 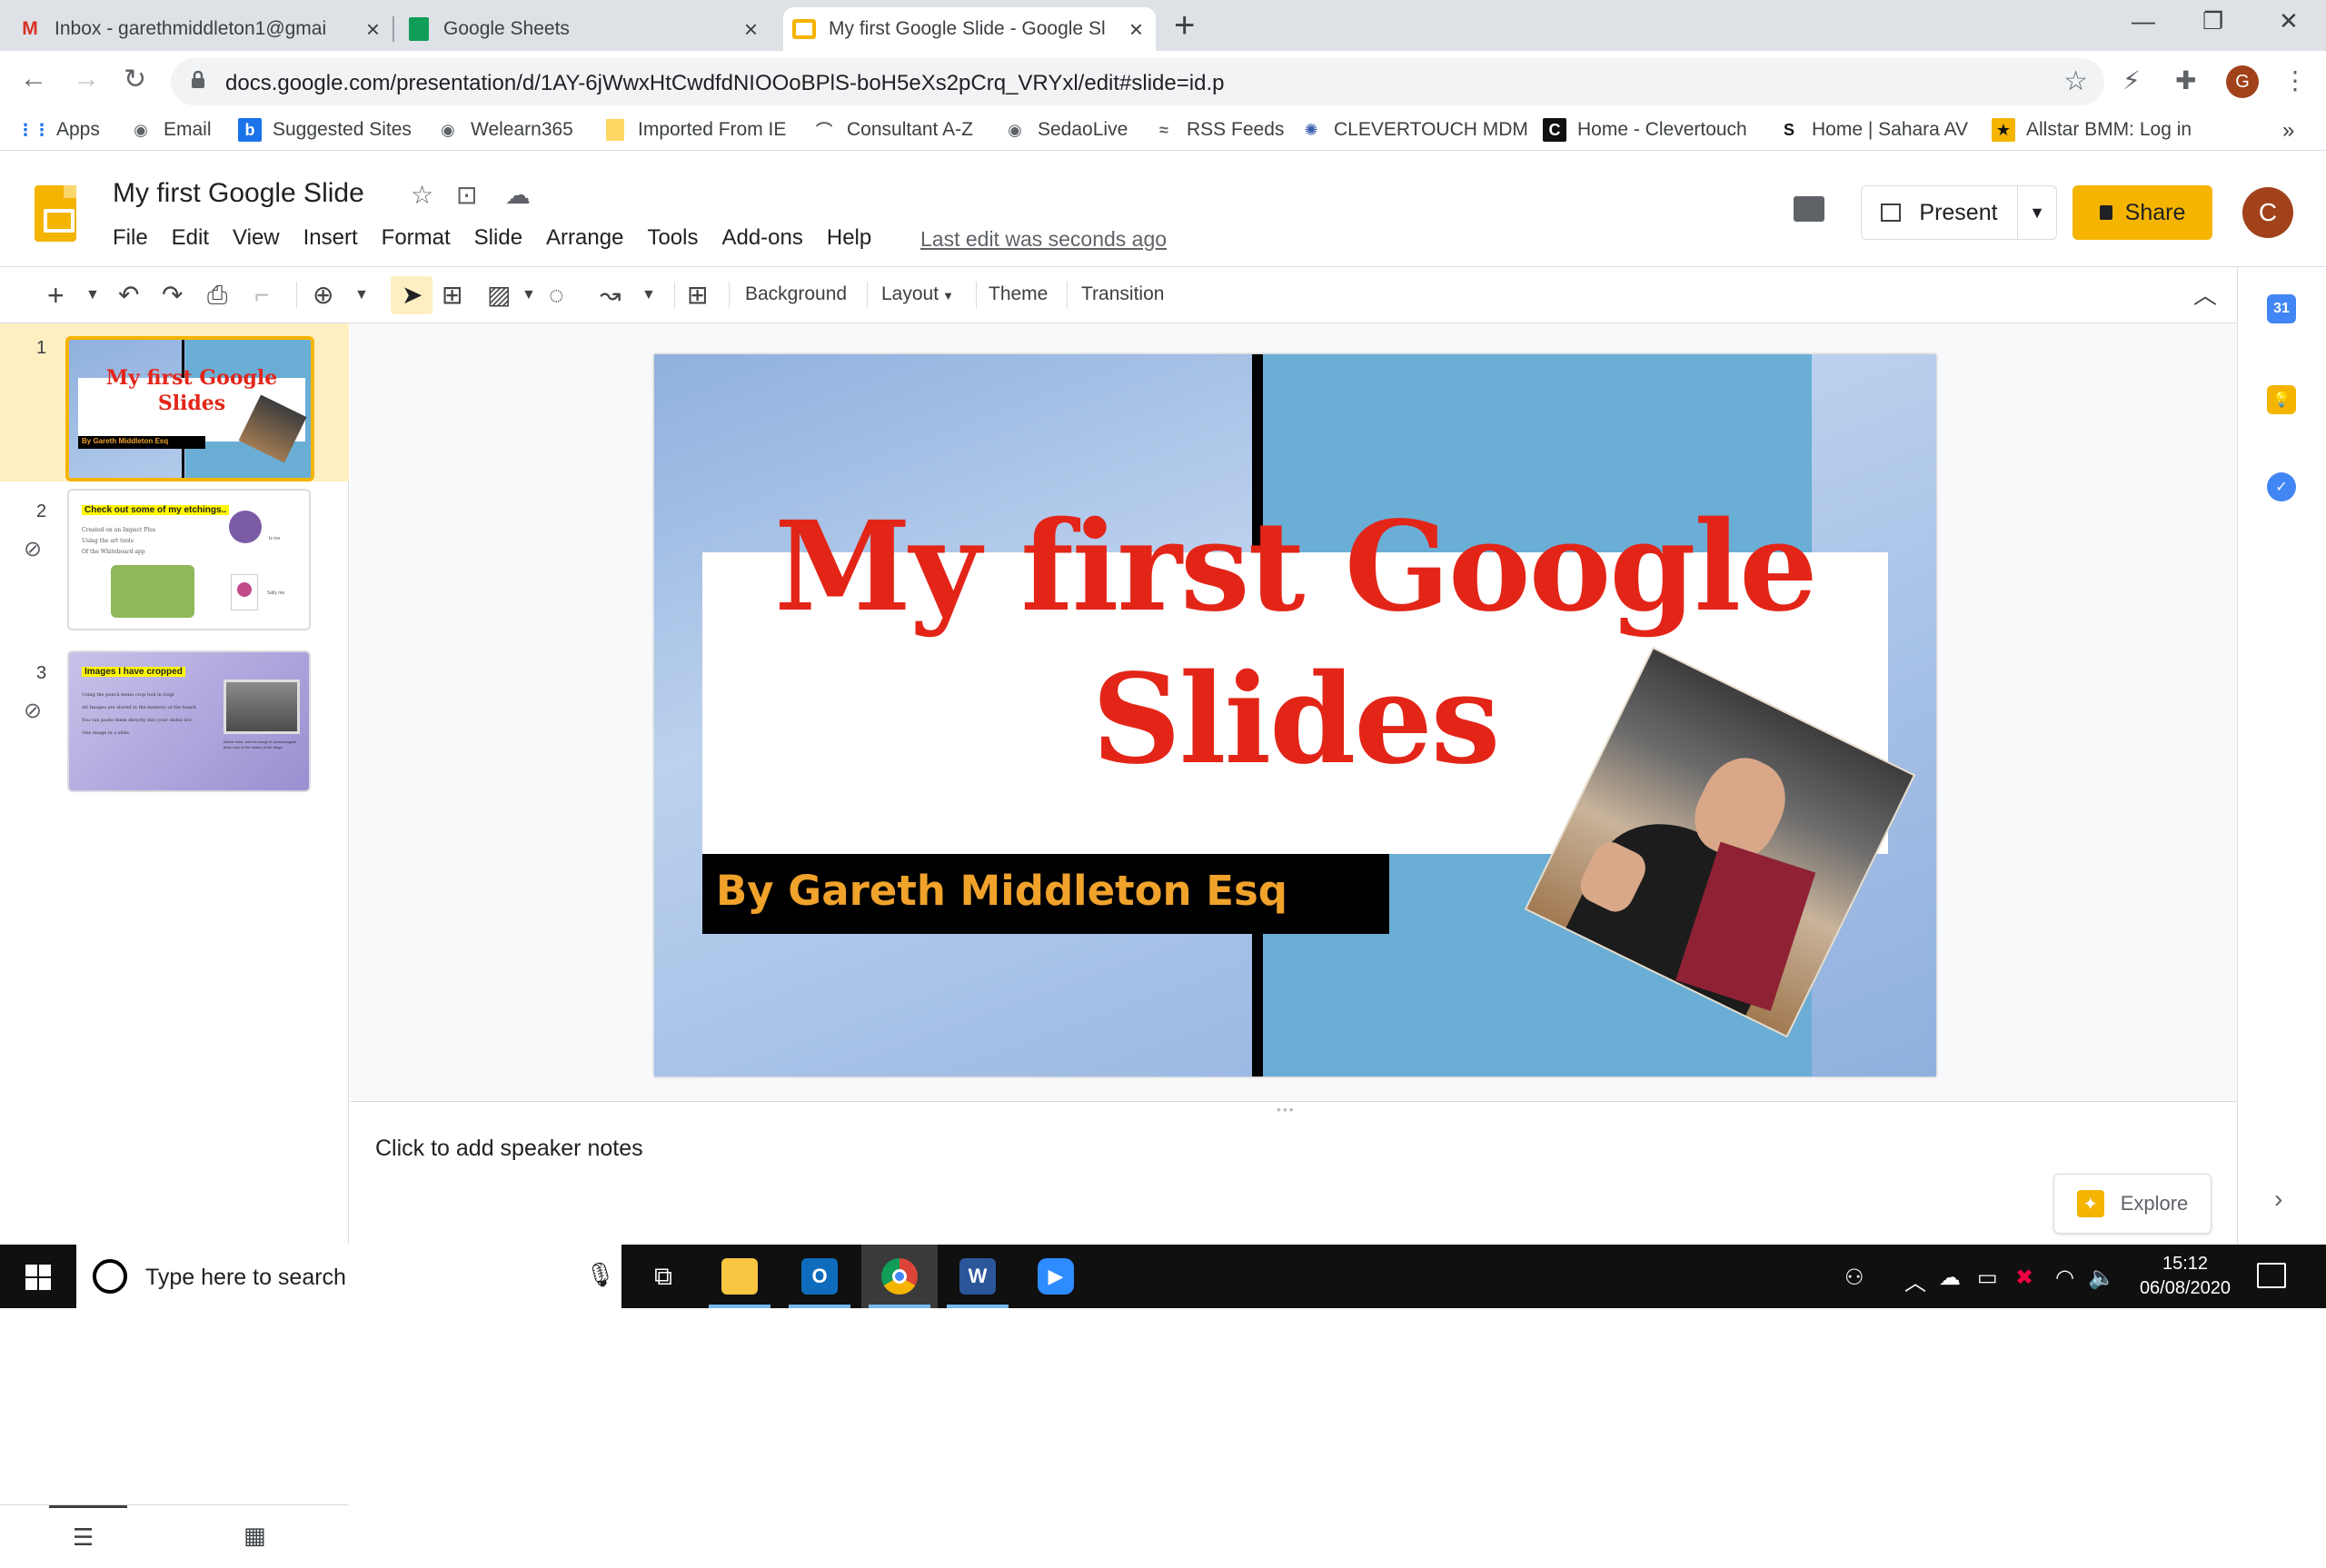 What do you see at coordinates (600, 1275) in the screenshot?
I see `microphone-icon: 🎙` at bounding box center [600, 1275].